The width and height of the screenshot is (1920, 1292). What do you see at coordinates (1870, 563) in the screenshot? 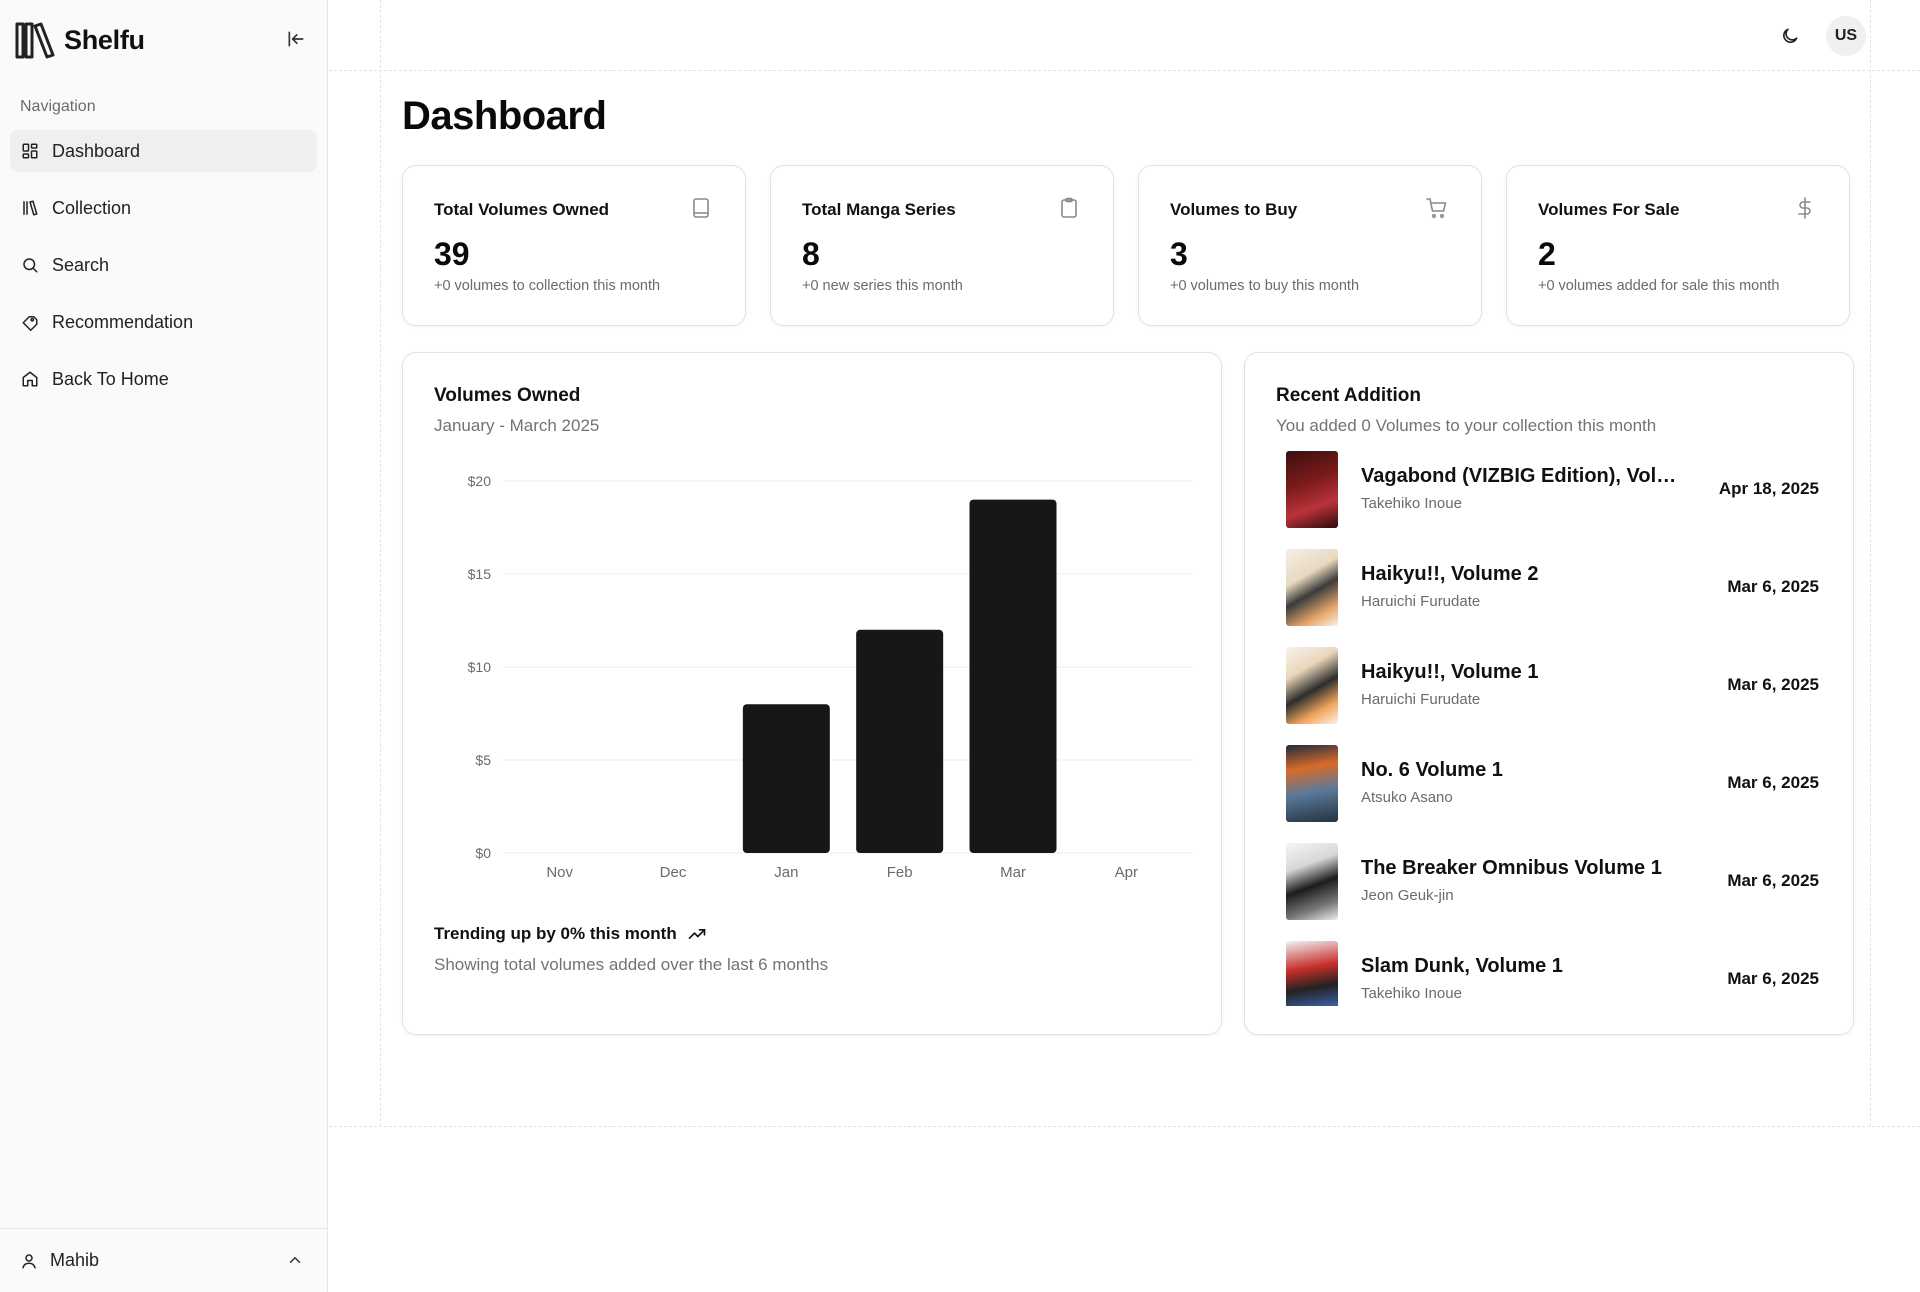
I see `content-right-guide` at bounding box center [1870, 563].